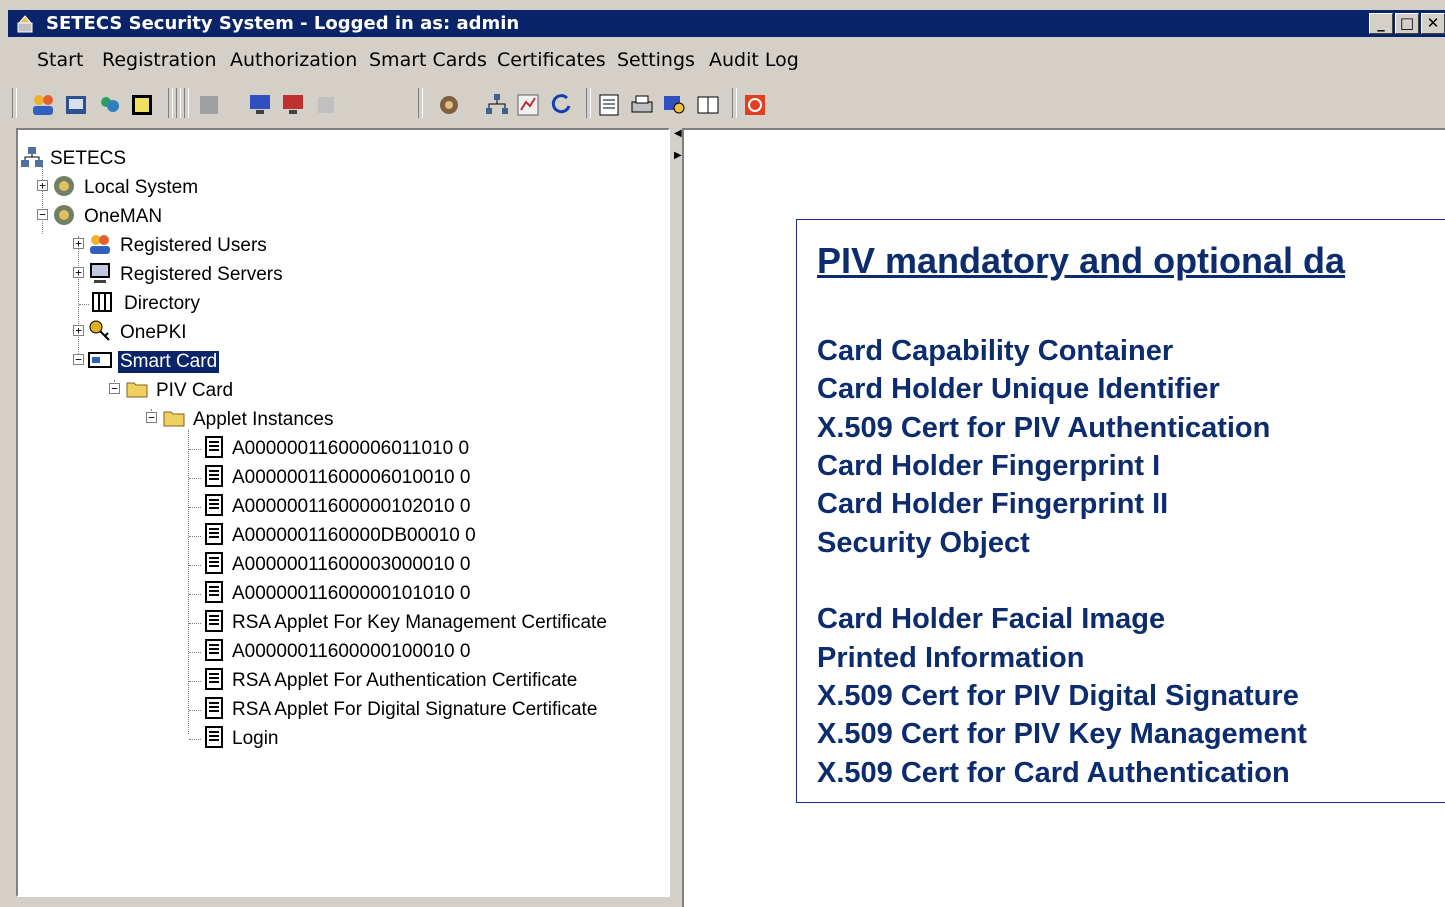 Image resolution: width=1445 pixels, height=907 pixels. What do you see at coordinates (169, 362) in the screenshot?
I see `tree-node-smart-card: Smart Card` at bounding box center [169, 362].